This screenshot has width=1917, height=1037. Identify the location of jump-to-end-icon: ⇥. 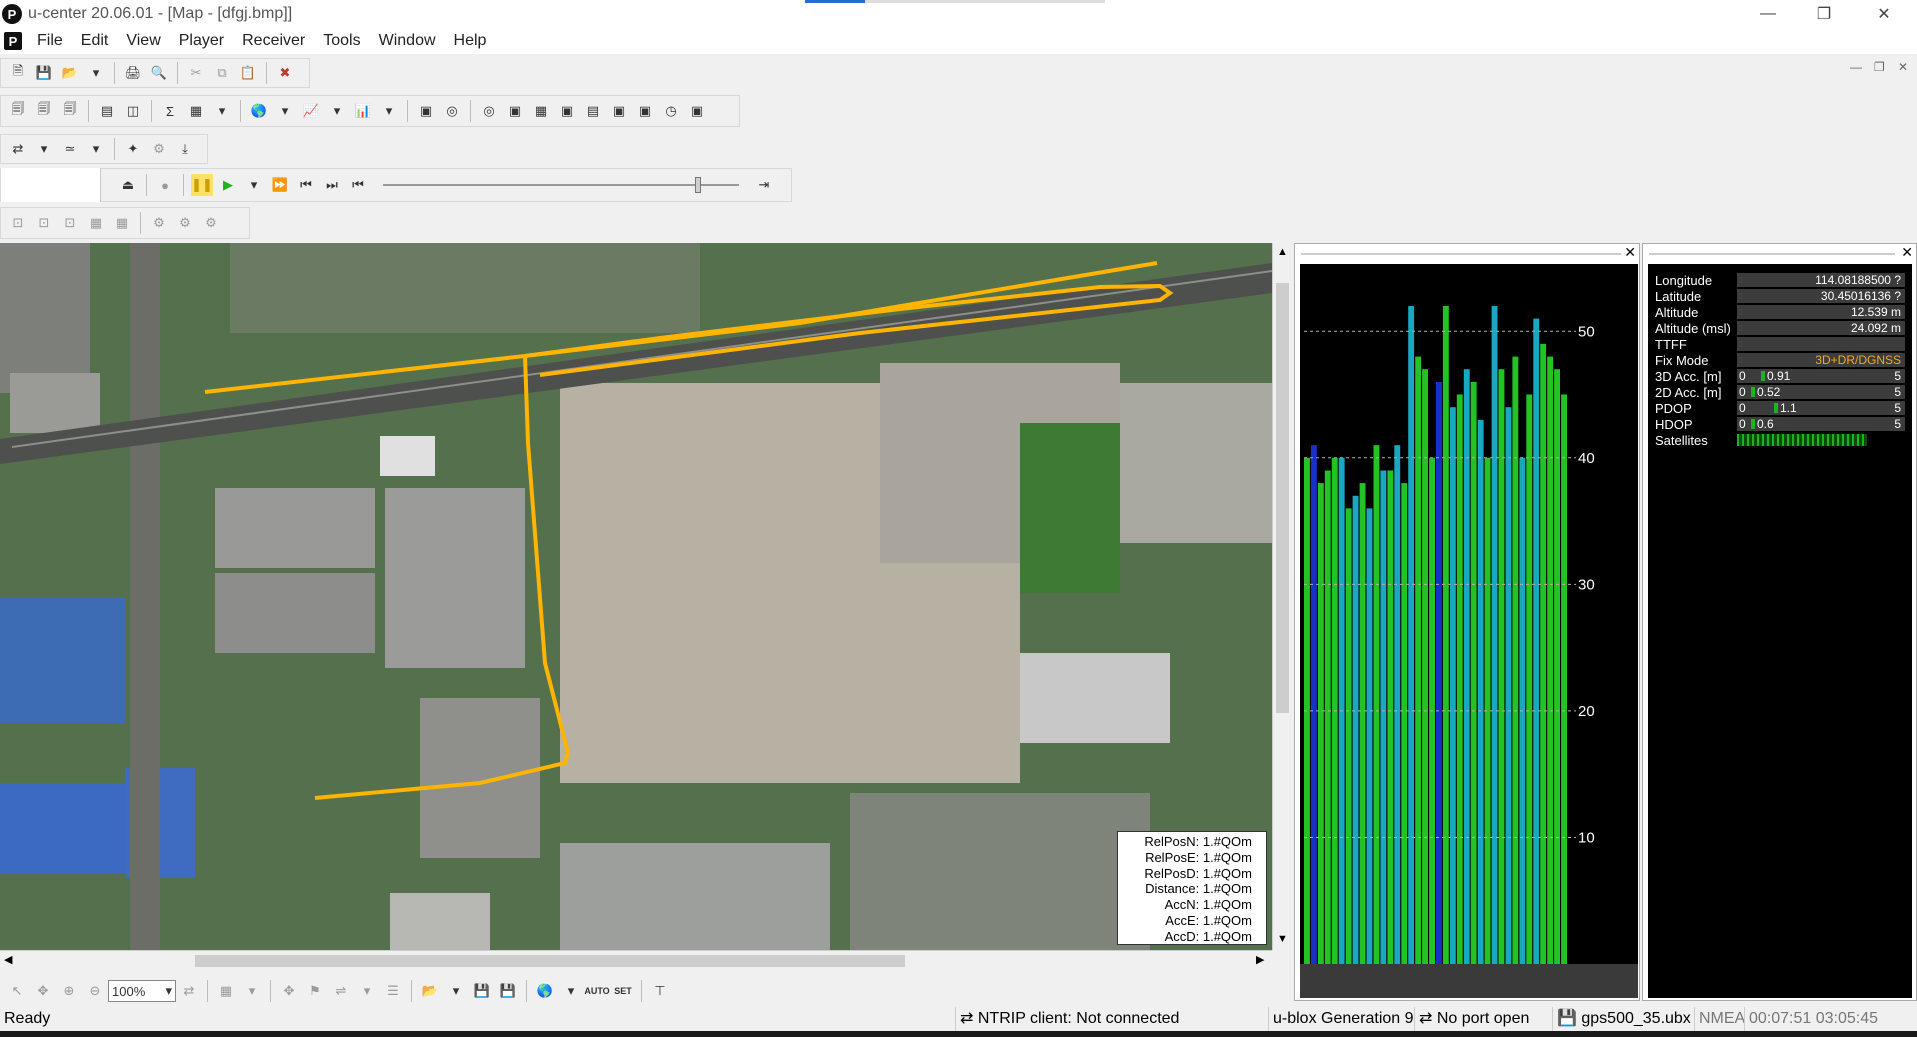
(764, 185).